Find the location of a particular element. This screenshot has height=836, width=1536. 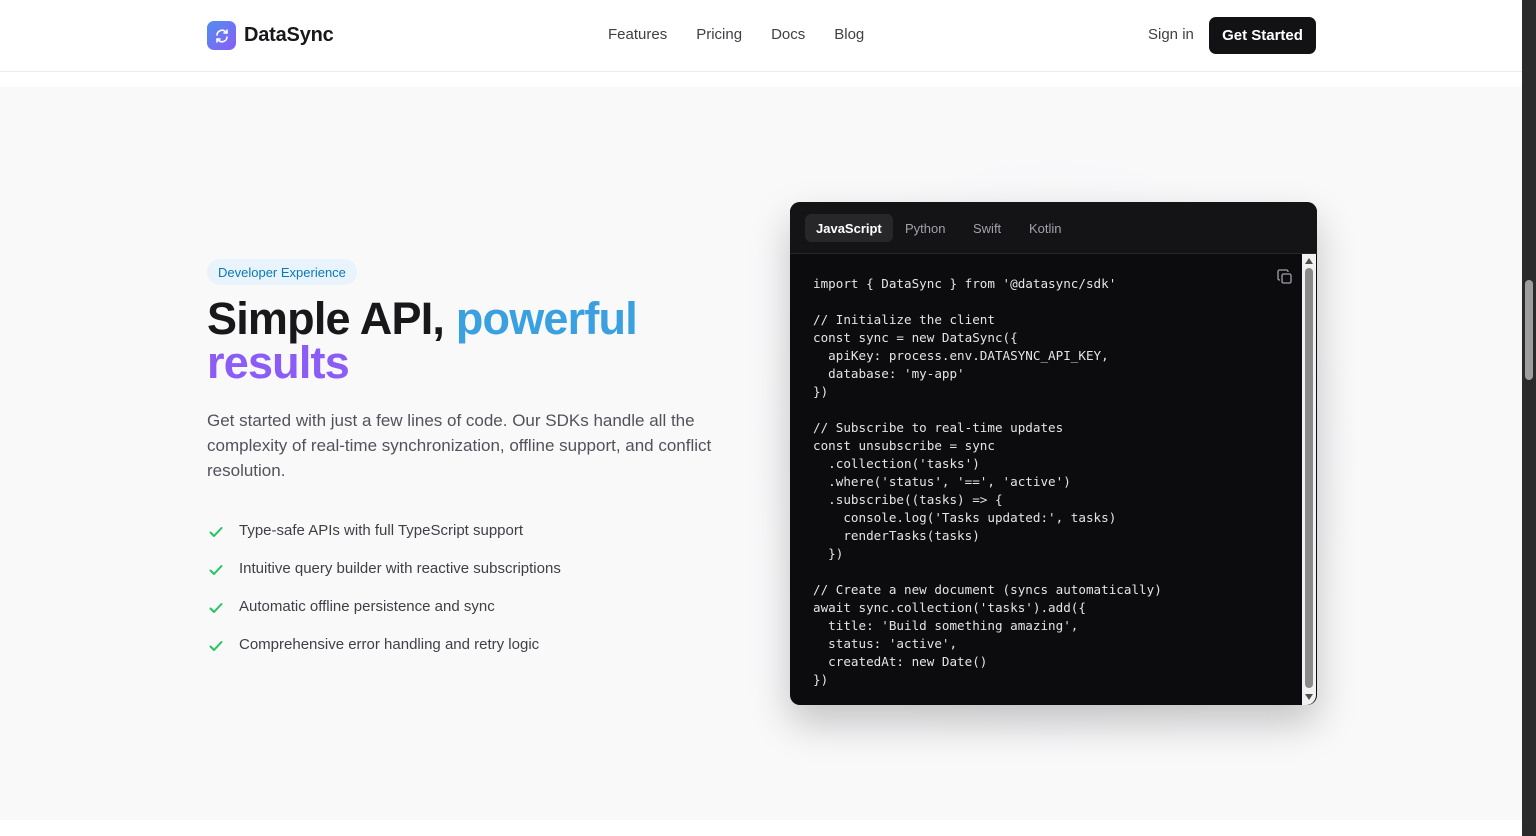

scroll-down-arrow-icon is located at coordinates (1309, 697).